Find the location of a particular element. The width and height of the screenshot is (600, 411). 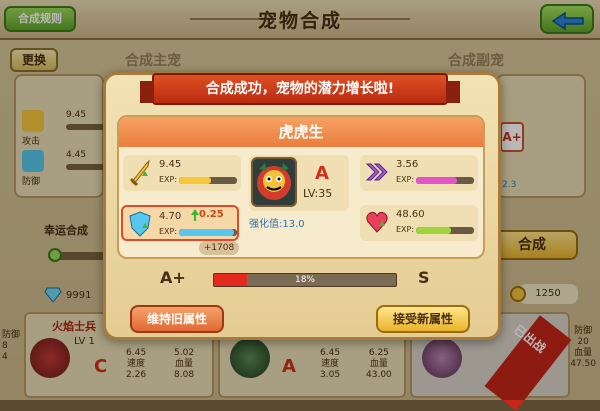

speed-exp-label: EXP: is located at coordinates (405, 179).